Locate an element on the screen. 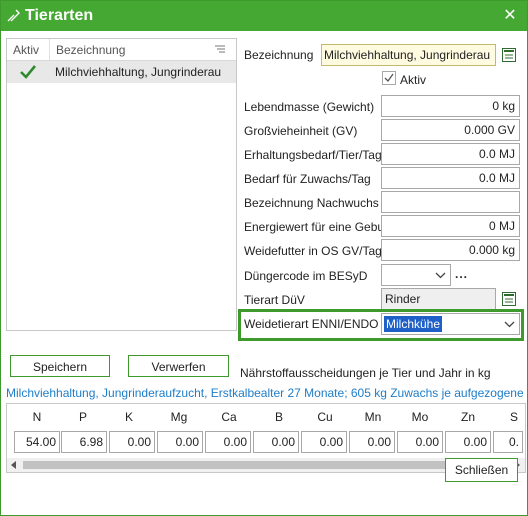  value-cell-zn: 0.00 is located at coordinates (468, 442).